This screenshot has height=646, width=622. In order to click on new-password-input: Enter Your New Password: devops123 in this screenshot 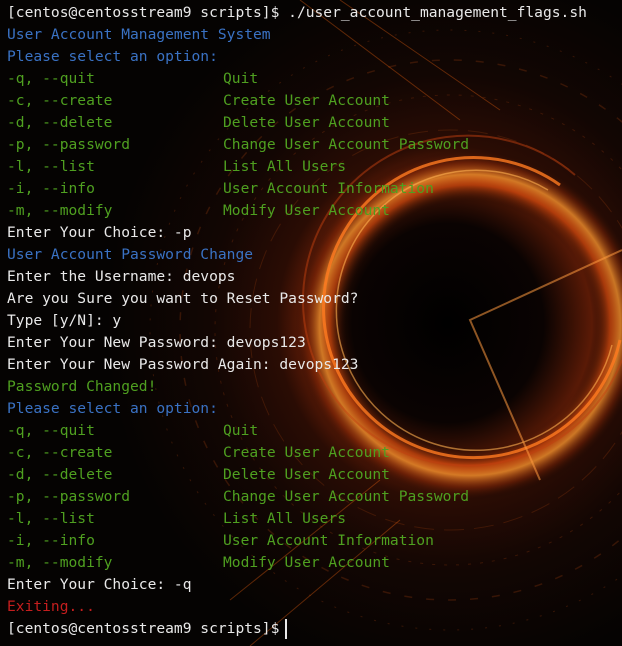, I will do `click(156, 342)`.